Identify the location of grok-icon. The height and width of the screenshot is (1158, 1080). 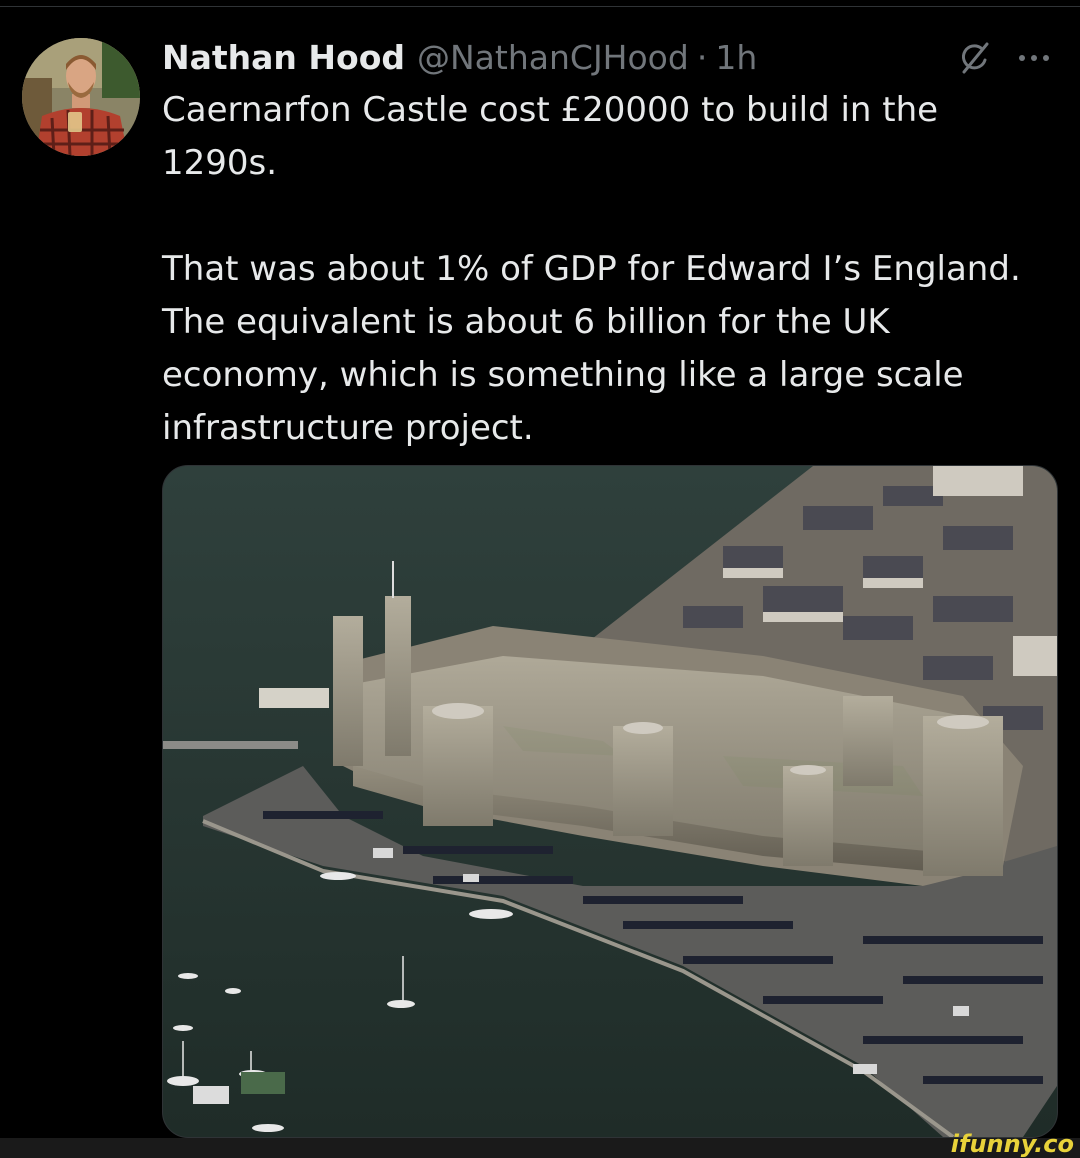
(974, 58).